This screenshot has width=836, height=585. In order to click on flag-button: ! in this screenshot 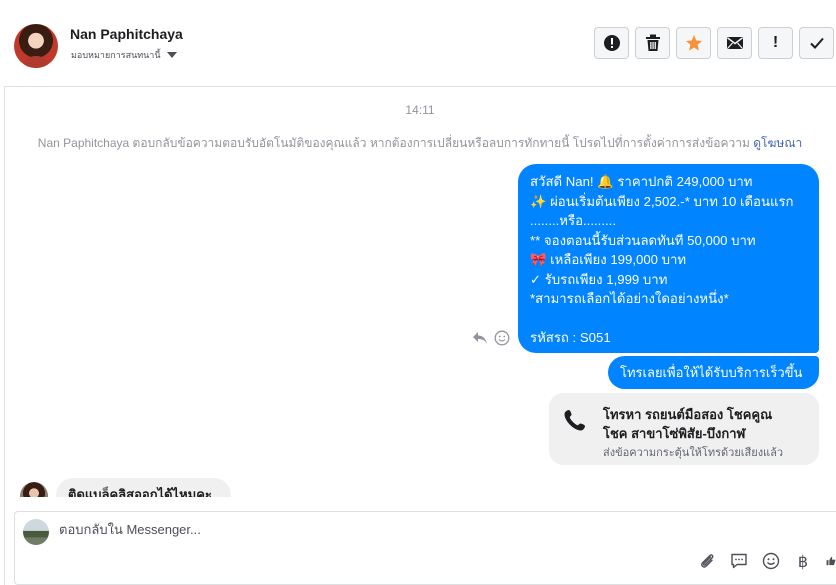, I will do `click(775, 43)`.